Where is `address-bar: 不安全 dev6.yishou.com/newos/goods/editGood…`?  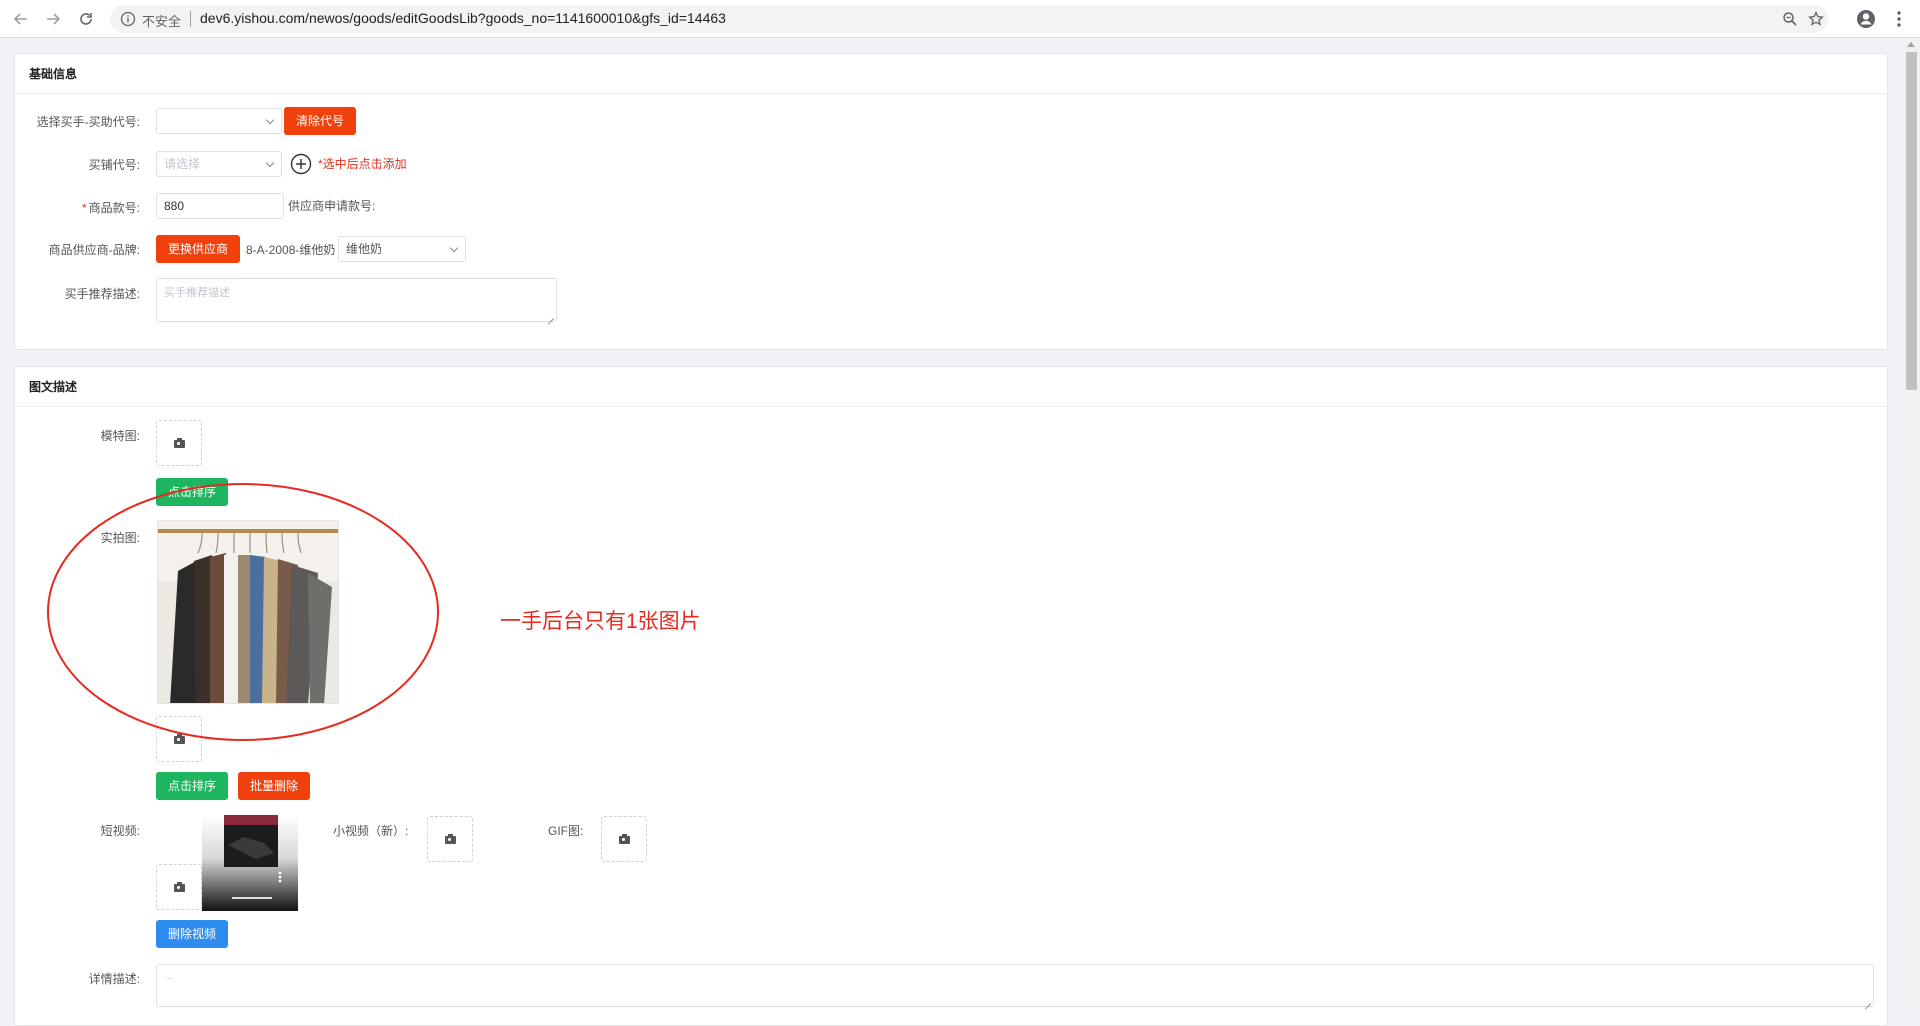
address-bar: 不安全 dev6.yishou.com/newos/goods/editGood… is located at coordinates (969, 19).